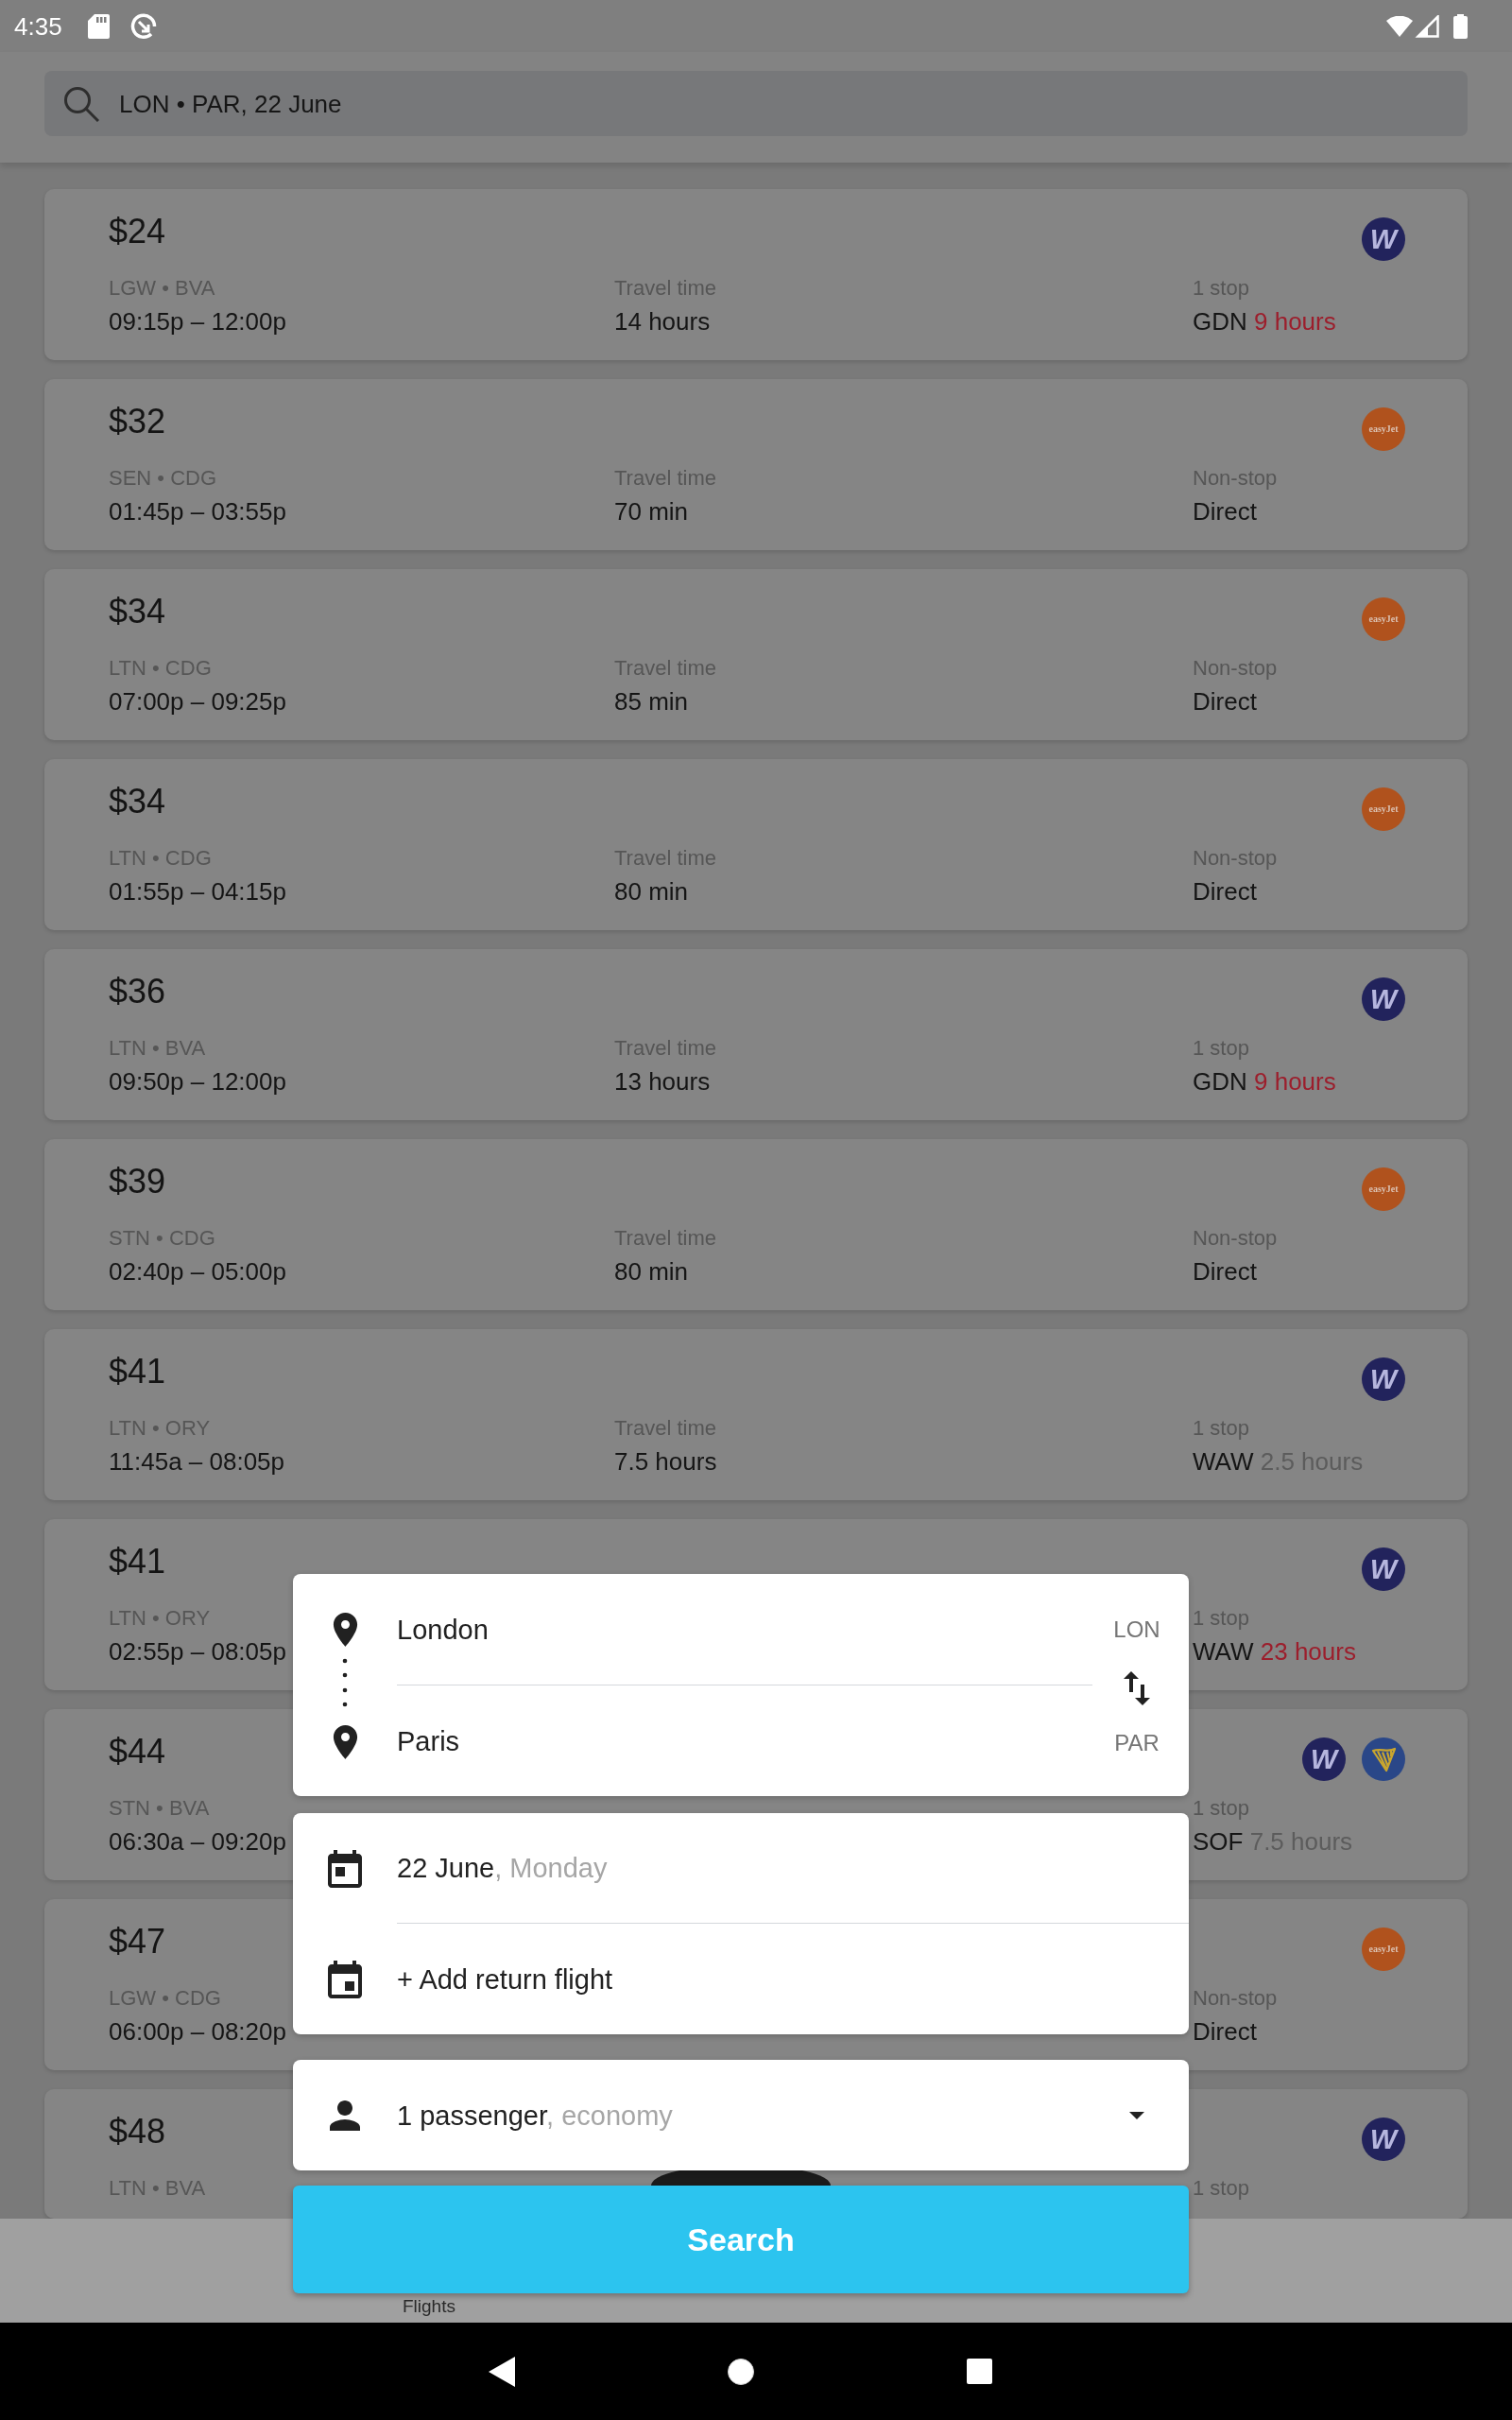  I want to click on flight-times: 01:45p – 03:55p, so click(197, 512).